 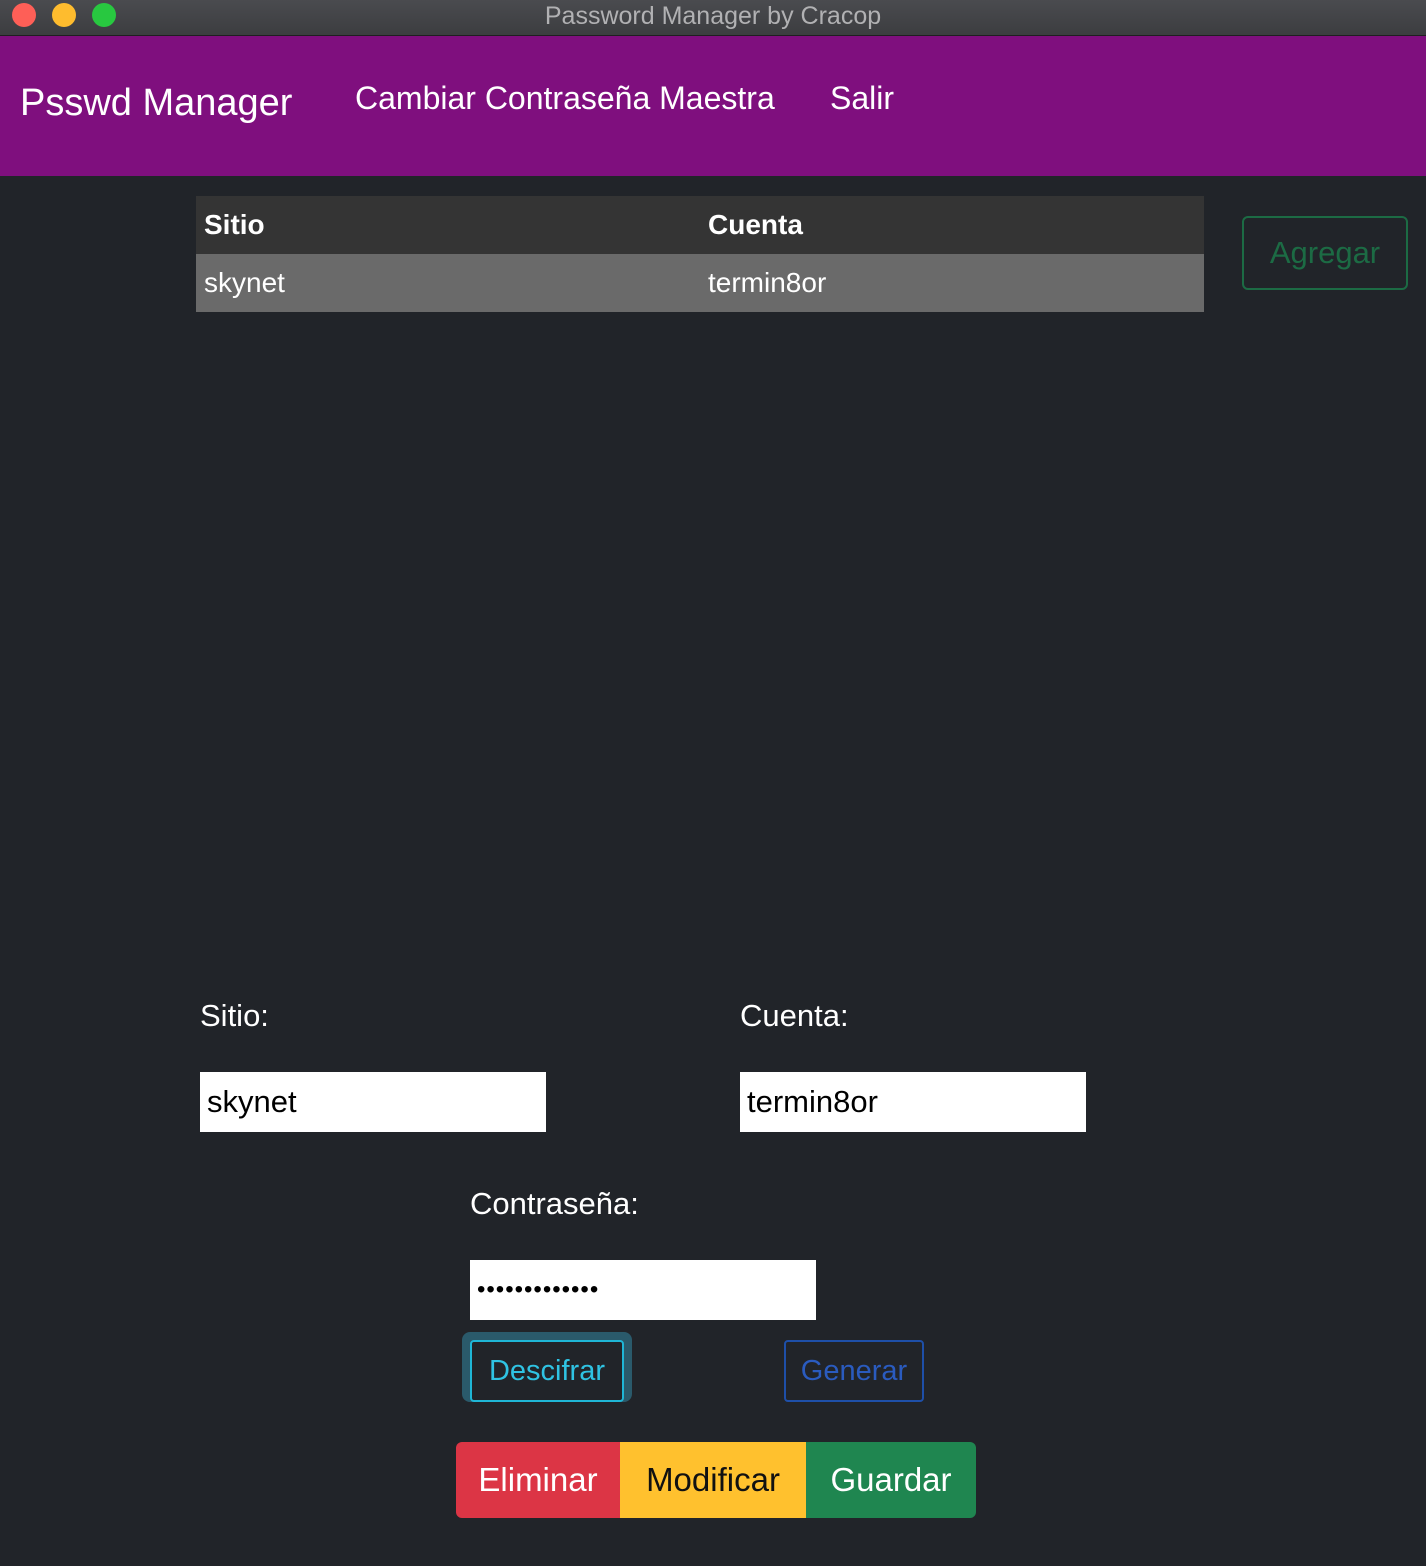 I want to click on table-header: Sitio Cuenta, so click(x=700, y=225).